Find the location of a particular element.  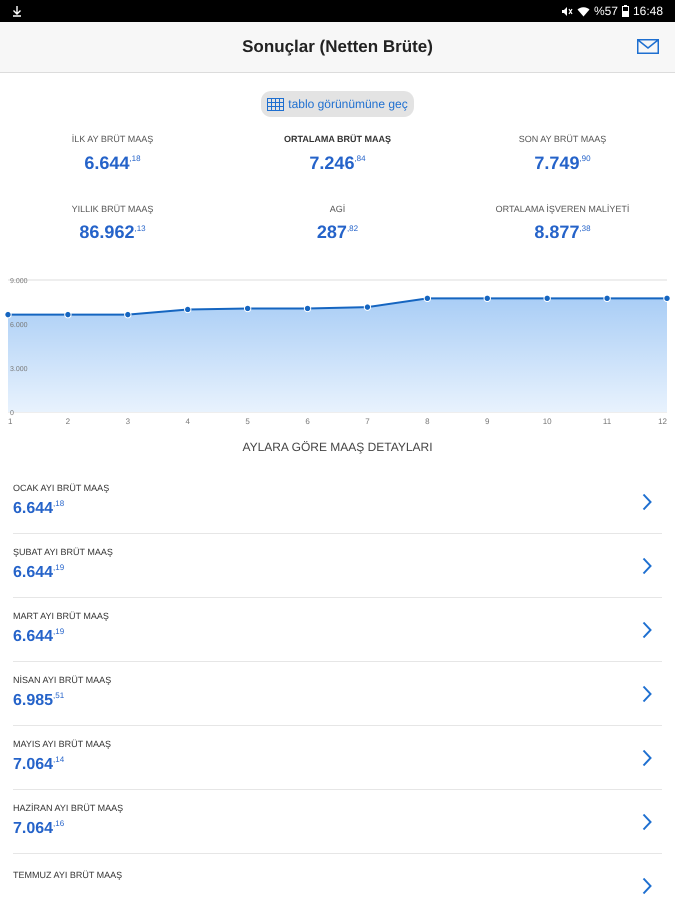

month-value: 7.064$^{,16}$ is located at coordinates (39, 829).